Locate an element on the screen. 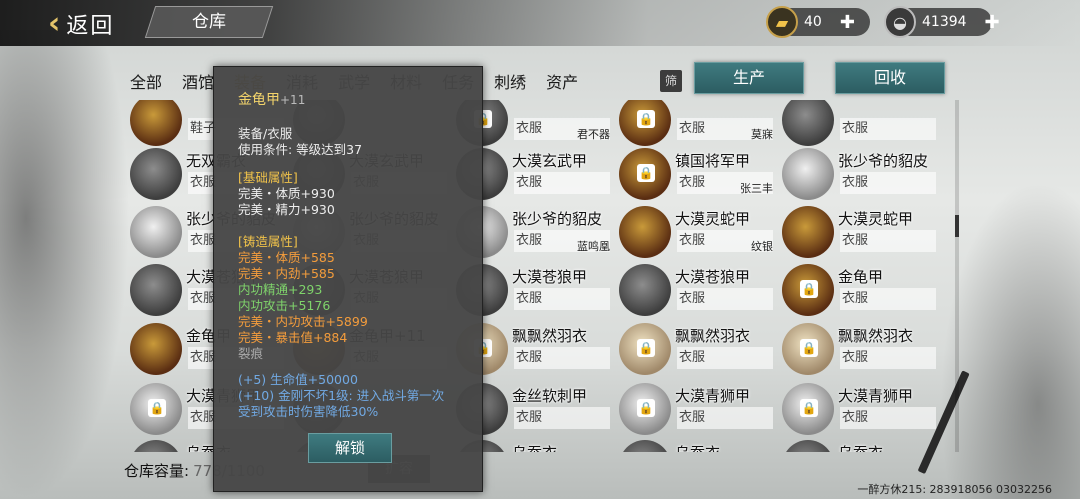 Image resolution: width=1080 pixels, height=499 pixels. grid-item: 大漠灵蛇甲 衣服 is located at coordinates (862, 232).